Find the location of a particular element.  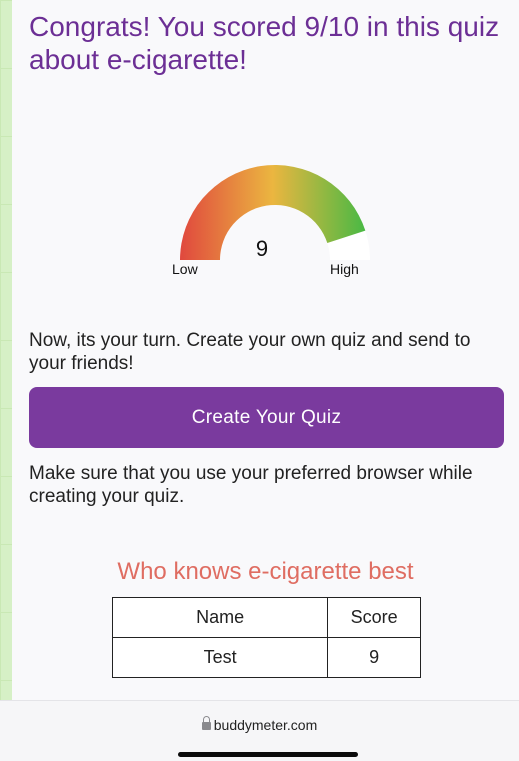

browser-address-bar: buddymeter.com is located at coordinates (259, 730).